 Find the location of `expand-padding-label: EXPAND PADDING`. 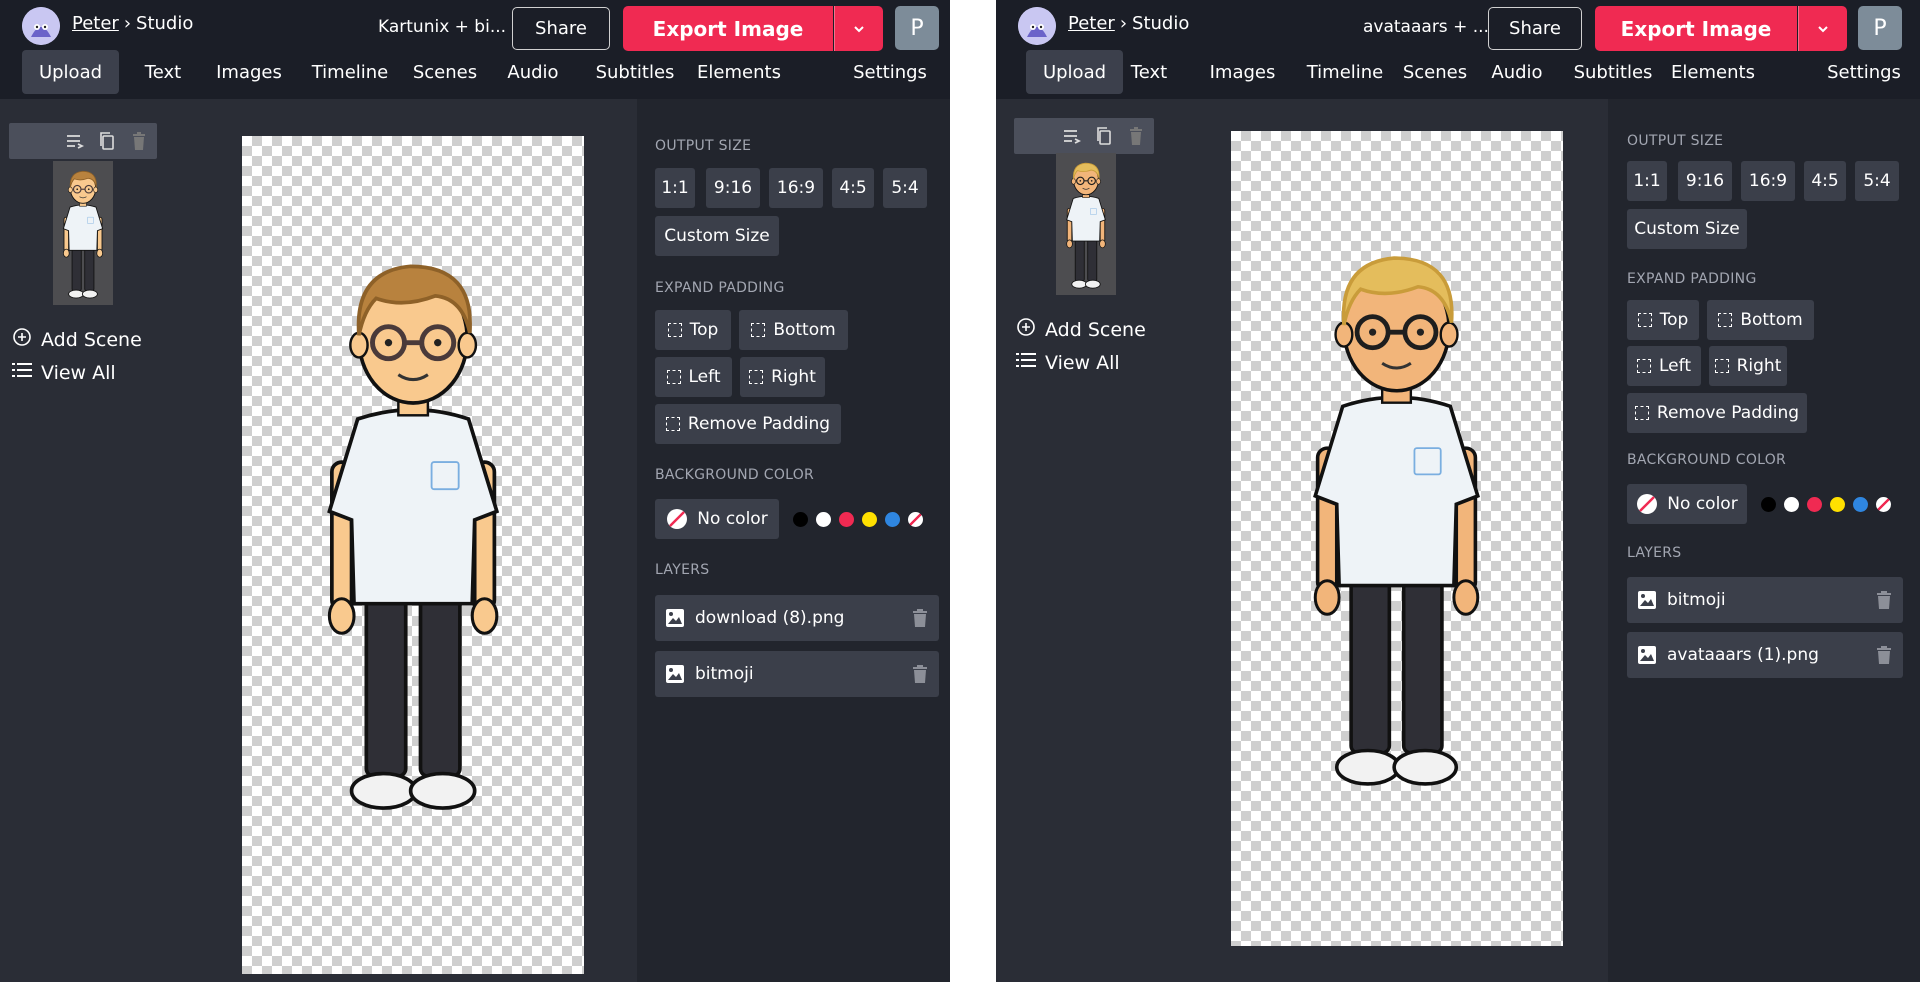

expand-padding-label: EXPAND PADDING is located at coordinates (1692, 279).